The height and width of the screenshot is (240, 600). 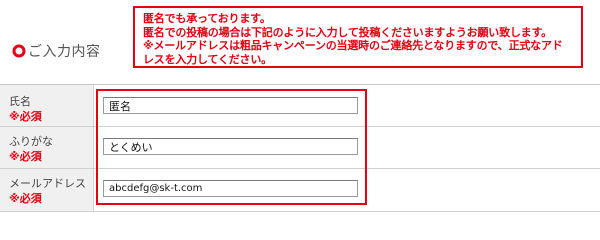 I want to click on label-cell: 氏名 ※必須, so click(x=47, y=105).